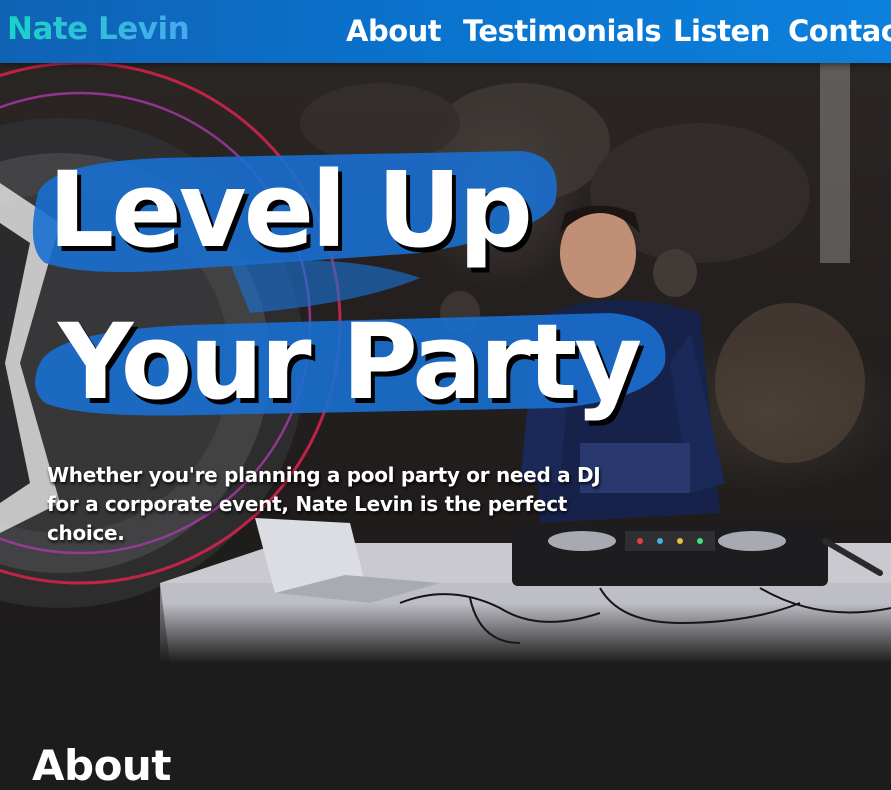 This screenshot has height=790, width=891. What do you see at coordinates (721, 31) in the screenshot?
I see `nav-link-listen: Listen` at bounding box center [721, 31].